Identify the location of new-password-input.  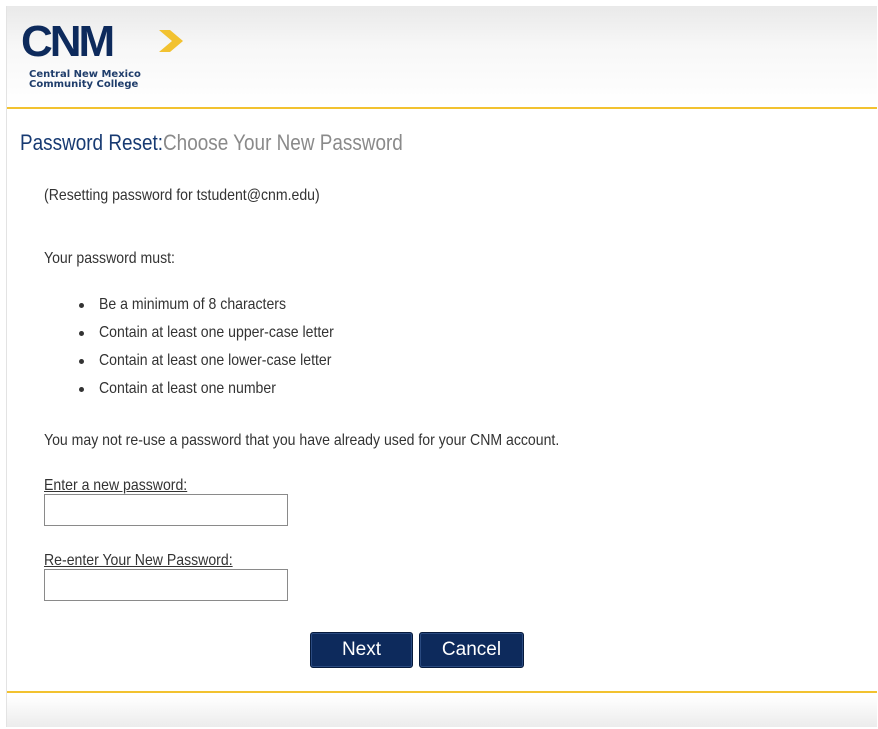
(166, 510).